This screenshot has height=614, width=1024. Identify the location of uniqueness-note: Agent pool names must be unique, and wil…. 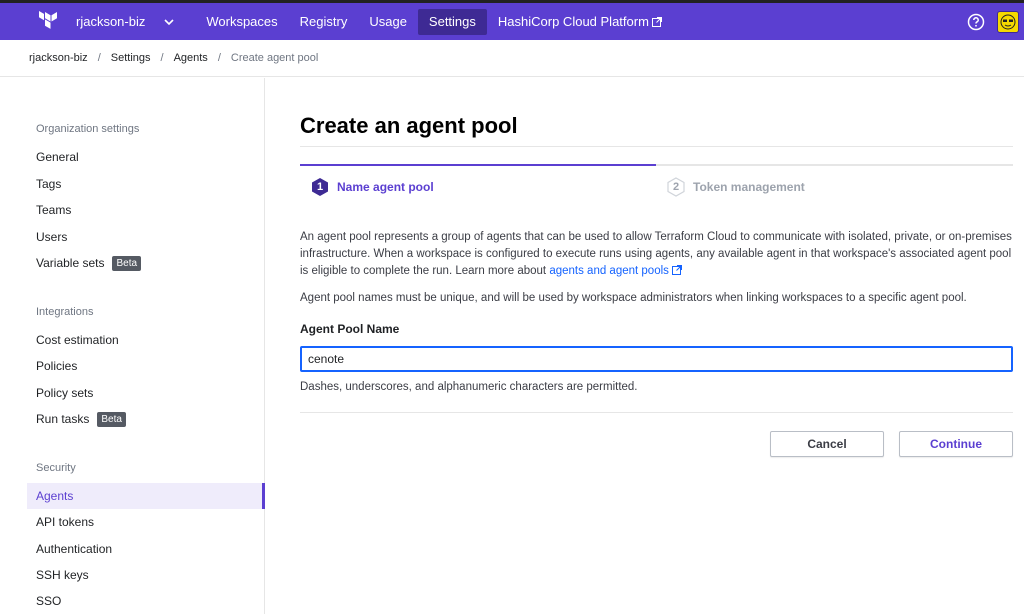
(633, 298).